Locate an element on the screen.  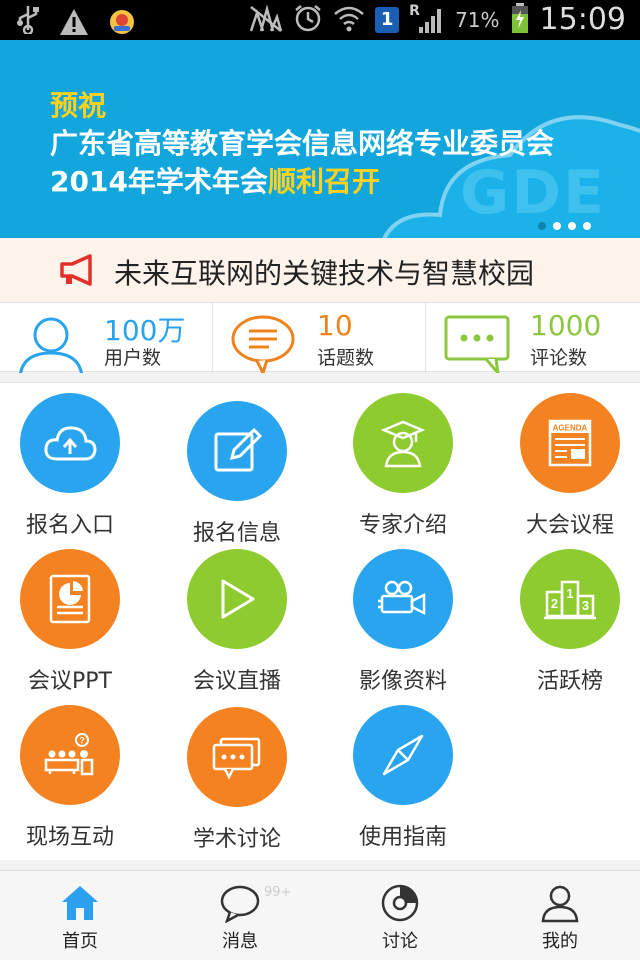
tile-label: 现场互动 is located at coordinates (69, 837).